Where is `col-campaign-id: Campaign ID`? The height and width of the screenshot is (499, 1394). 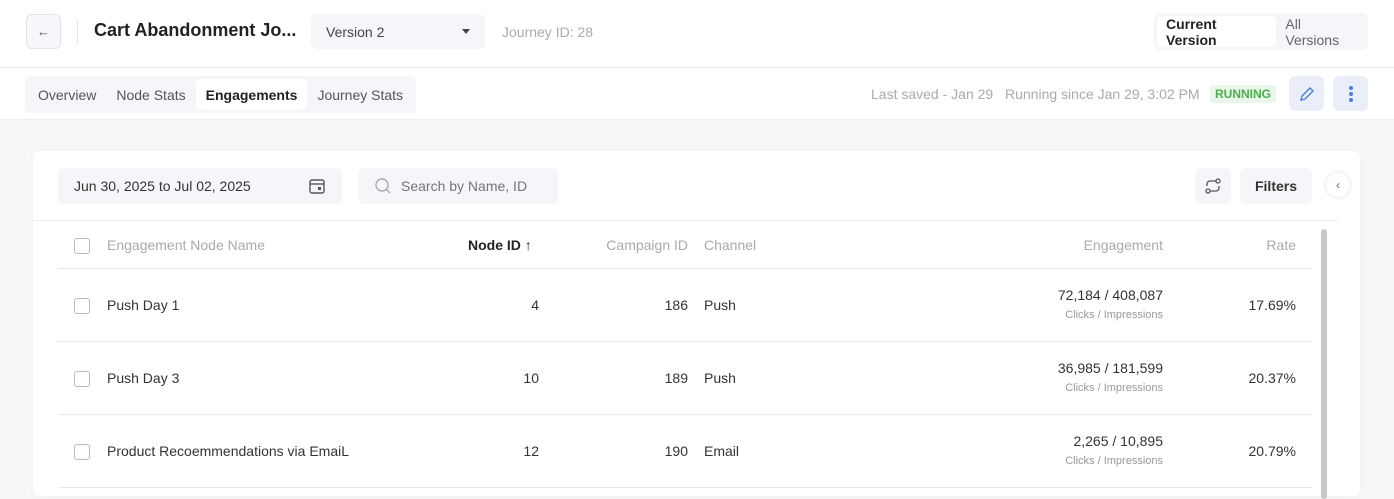
col-campaign-id: Campaign ID is located at coordinates (633, 245).